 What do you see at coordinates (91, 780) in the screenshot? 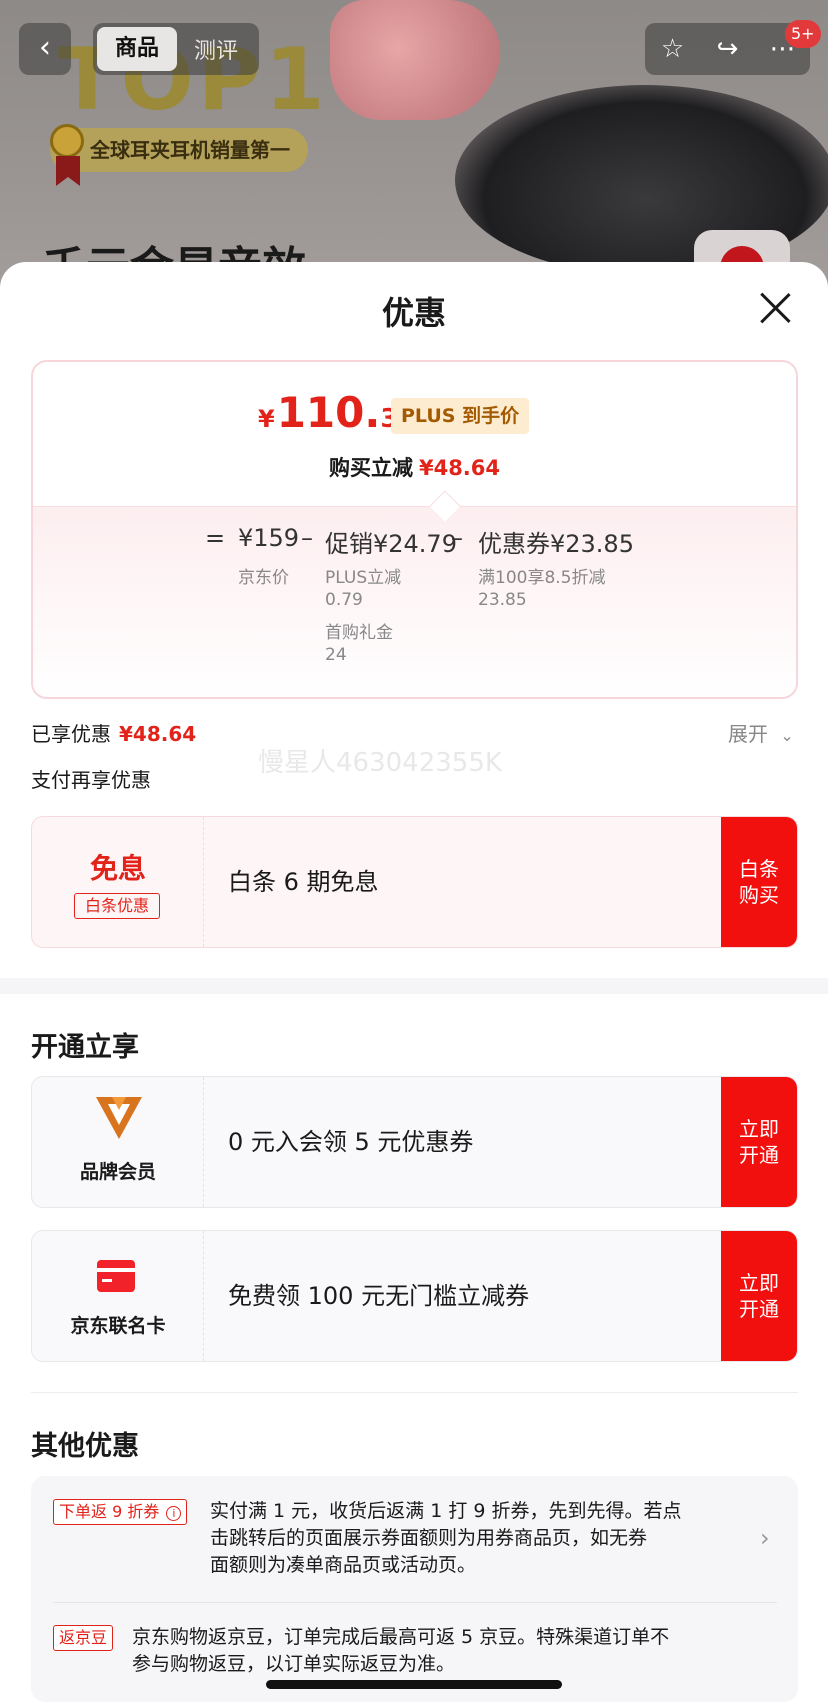
I see `pay-section-title: 支付再享优惠` at bounding box center [91, 780].